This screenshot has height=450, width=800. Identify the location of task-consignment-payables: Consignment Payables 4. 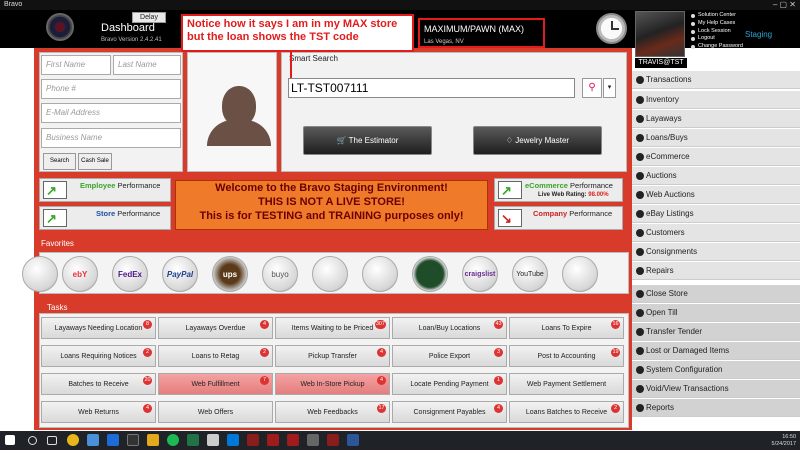
(449, 412).